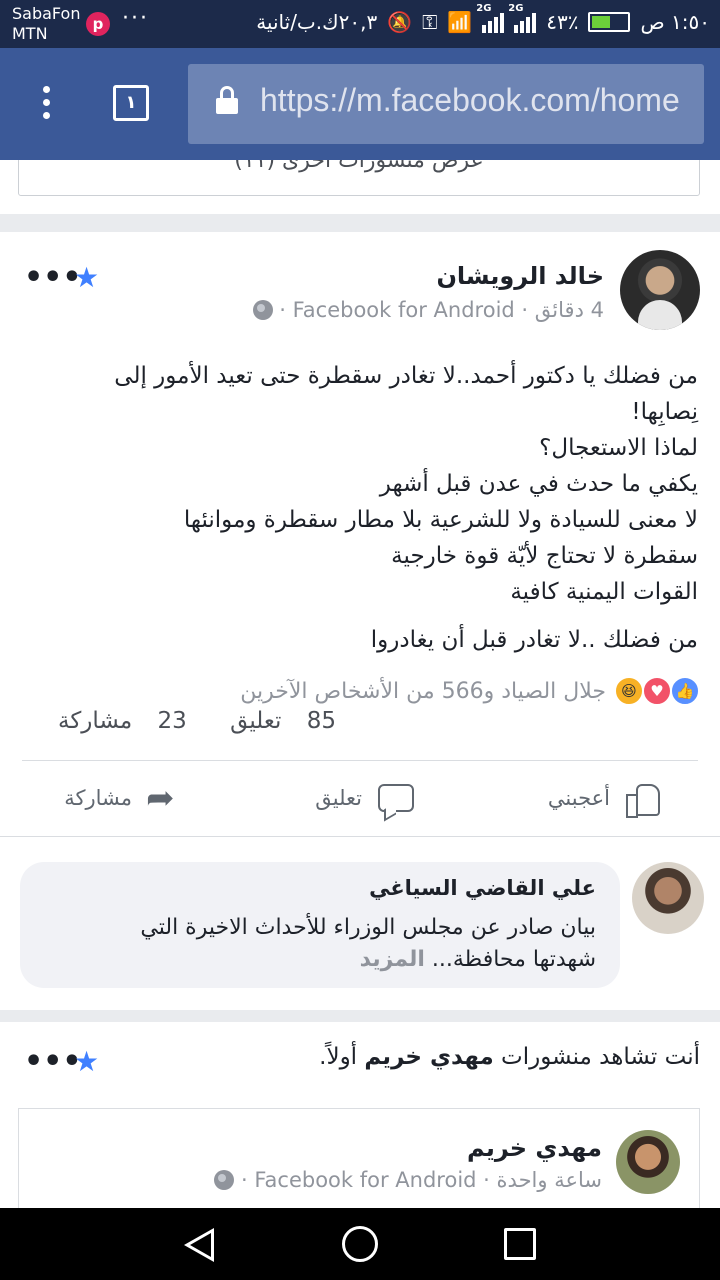  Describe the element at coordinates (482, 888) in the screenshot. I see `commenter-name: علي القاضي السياغي` at that location.